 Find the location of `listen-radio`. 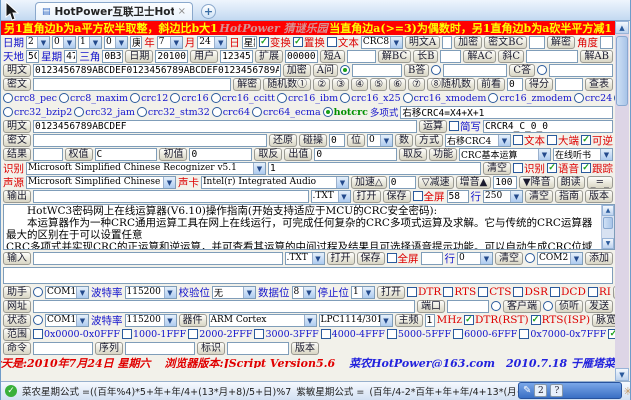

listen-radio is located at coordinates (548, 306).